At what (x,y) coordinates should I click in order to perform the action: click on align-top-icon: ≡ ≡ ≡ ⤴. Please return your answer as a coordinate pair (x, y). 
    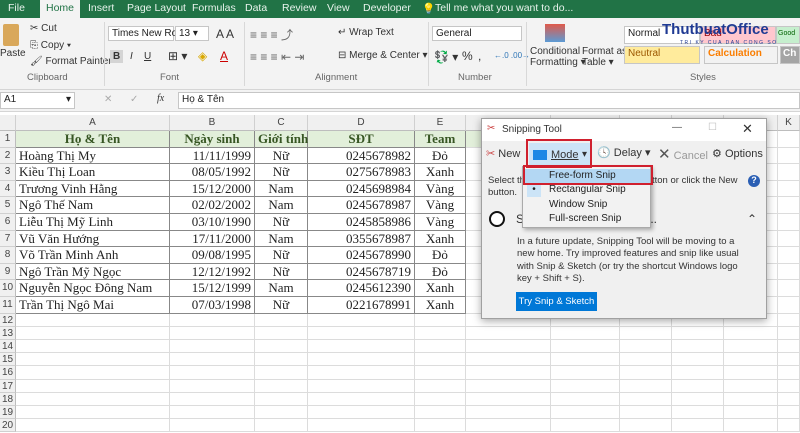
    Looking at the image, I should click on (271, 34).